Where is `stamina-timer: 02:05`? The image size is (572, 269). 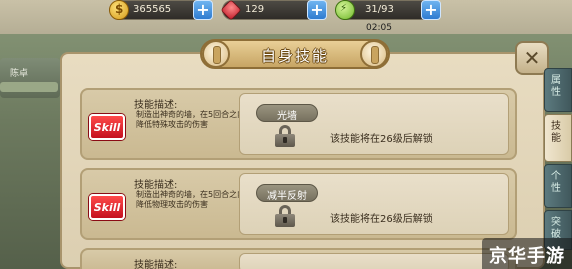
stamina-timer: 02:05 is located at coordinates (379, 28).